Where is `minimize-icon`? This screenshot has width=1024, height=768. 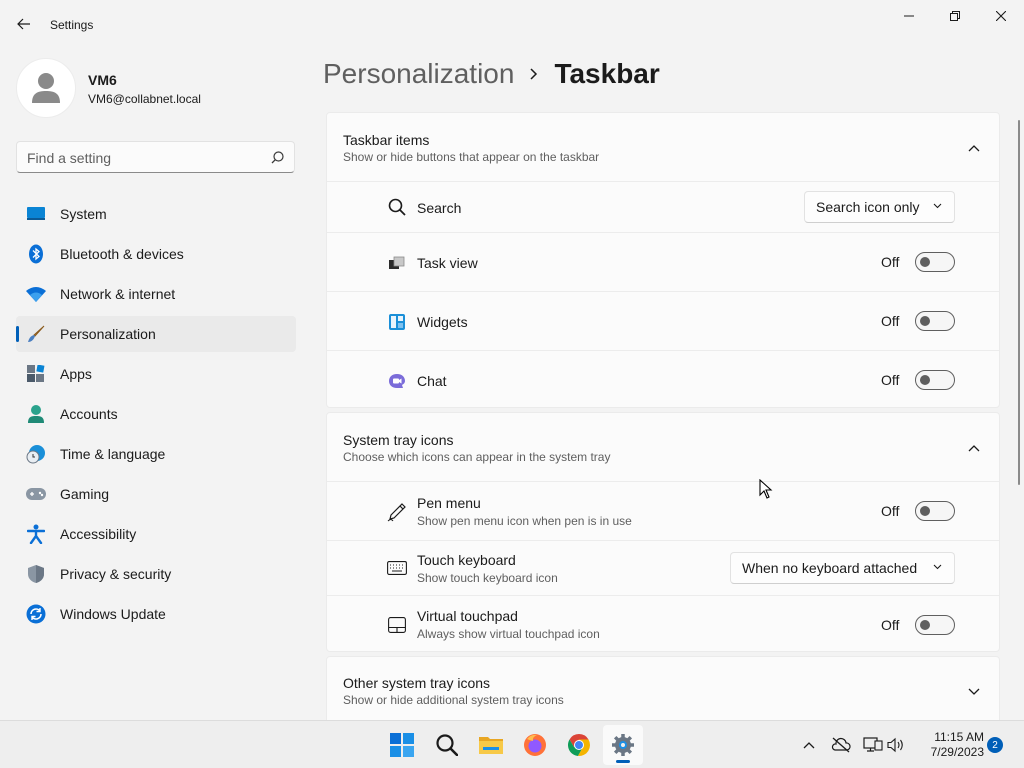
minimize-icon is located at coordinates (909, 16).